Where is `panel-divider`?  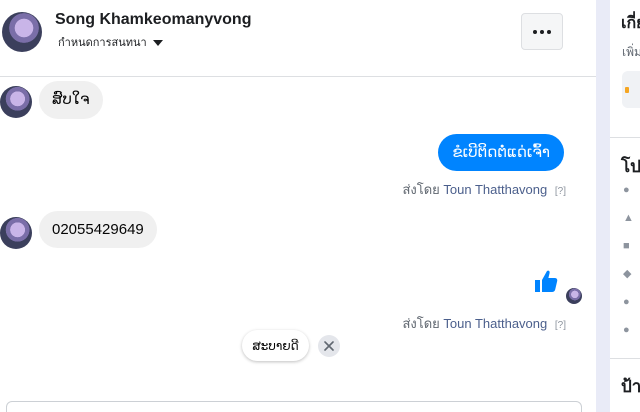 panel-divider is located at coordinates (603, 206).